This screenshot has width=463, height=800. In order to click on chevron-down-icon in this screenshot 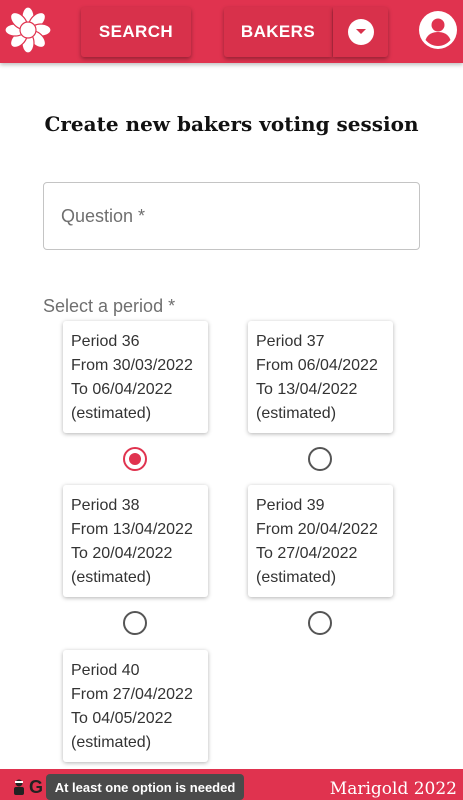, I will do `click(360, 31)`.